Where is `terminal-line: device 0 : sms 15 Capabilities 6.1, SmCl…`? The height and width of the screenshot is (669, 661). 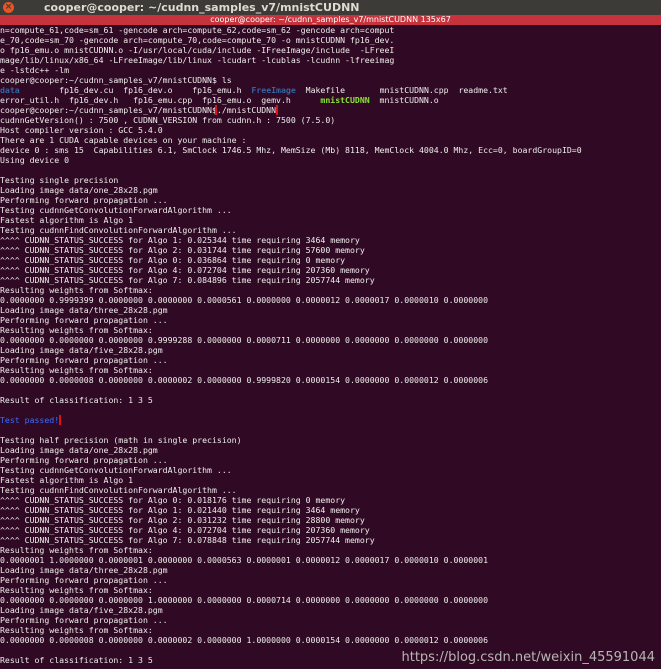
terminal-line: device 0 : sms 15 Capabilities 6.1, SmCl… is located at coordinates (291, 150).